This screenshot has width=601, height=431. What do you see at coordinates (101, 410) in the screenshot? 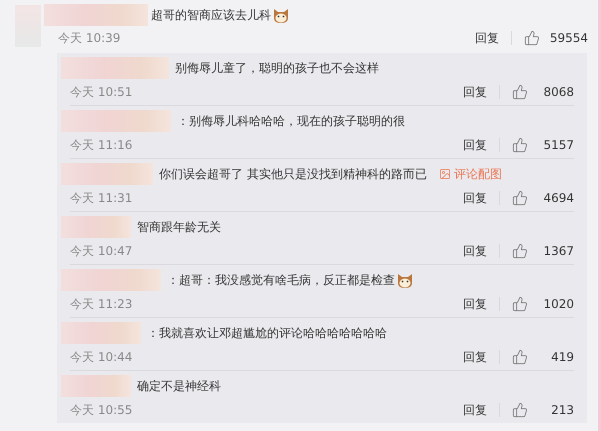
I see `timestamp: 今天 10:55` at bounding box center [101, 410].